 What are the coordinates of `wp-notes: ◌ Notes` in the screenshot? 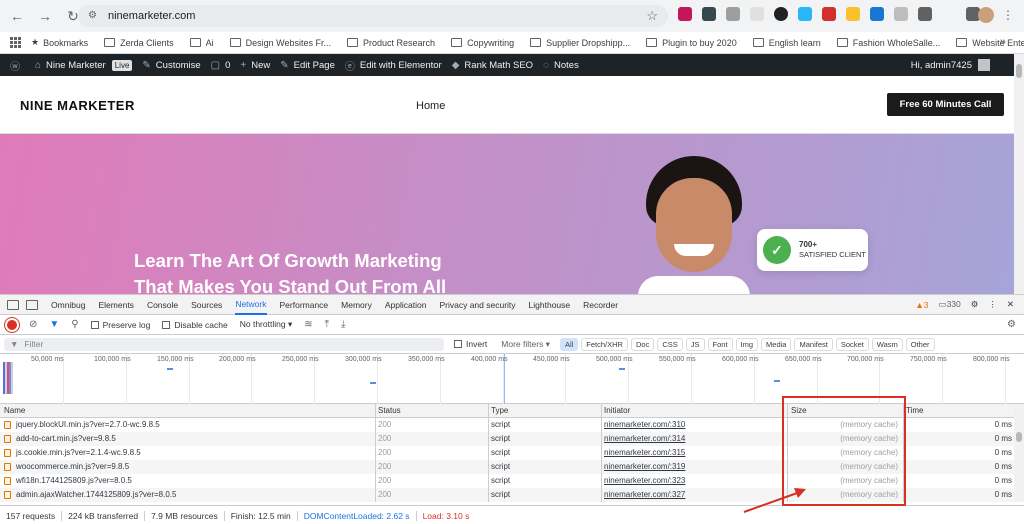 It's located at (561, 65).